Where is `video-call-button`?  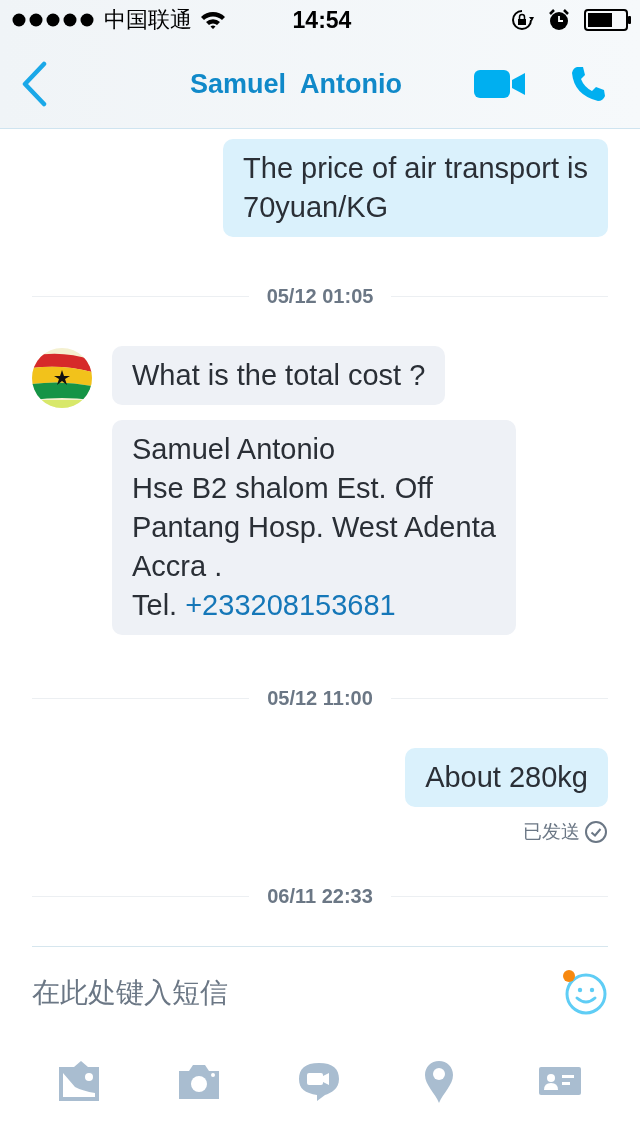 video-call-button is located at coordinates (500, 84).